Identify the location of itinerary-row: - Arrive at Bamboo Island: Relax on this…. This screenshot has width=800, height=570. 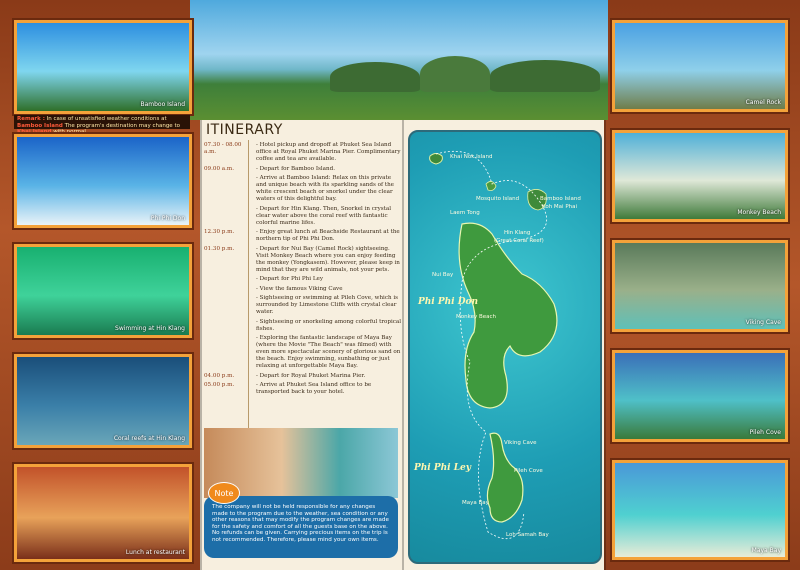
(303, 189).